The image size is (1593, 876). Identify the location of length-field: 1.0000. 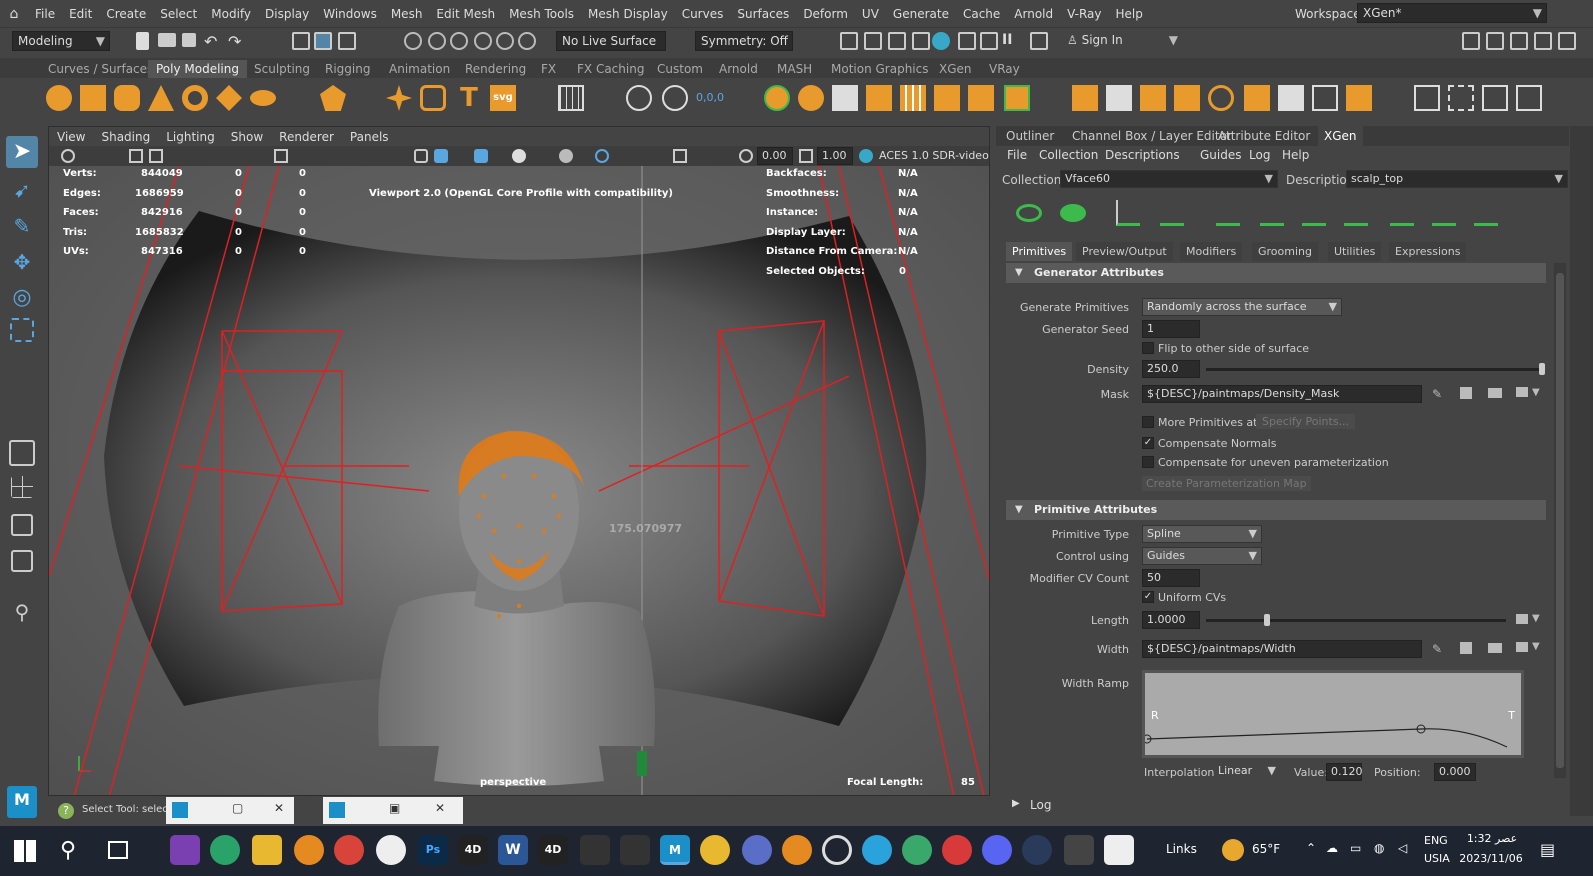
(1171, 620).